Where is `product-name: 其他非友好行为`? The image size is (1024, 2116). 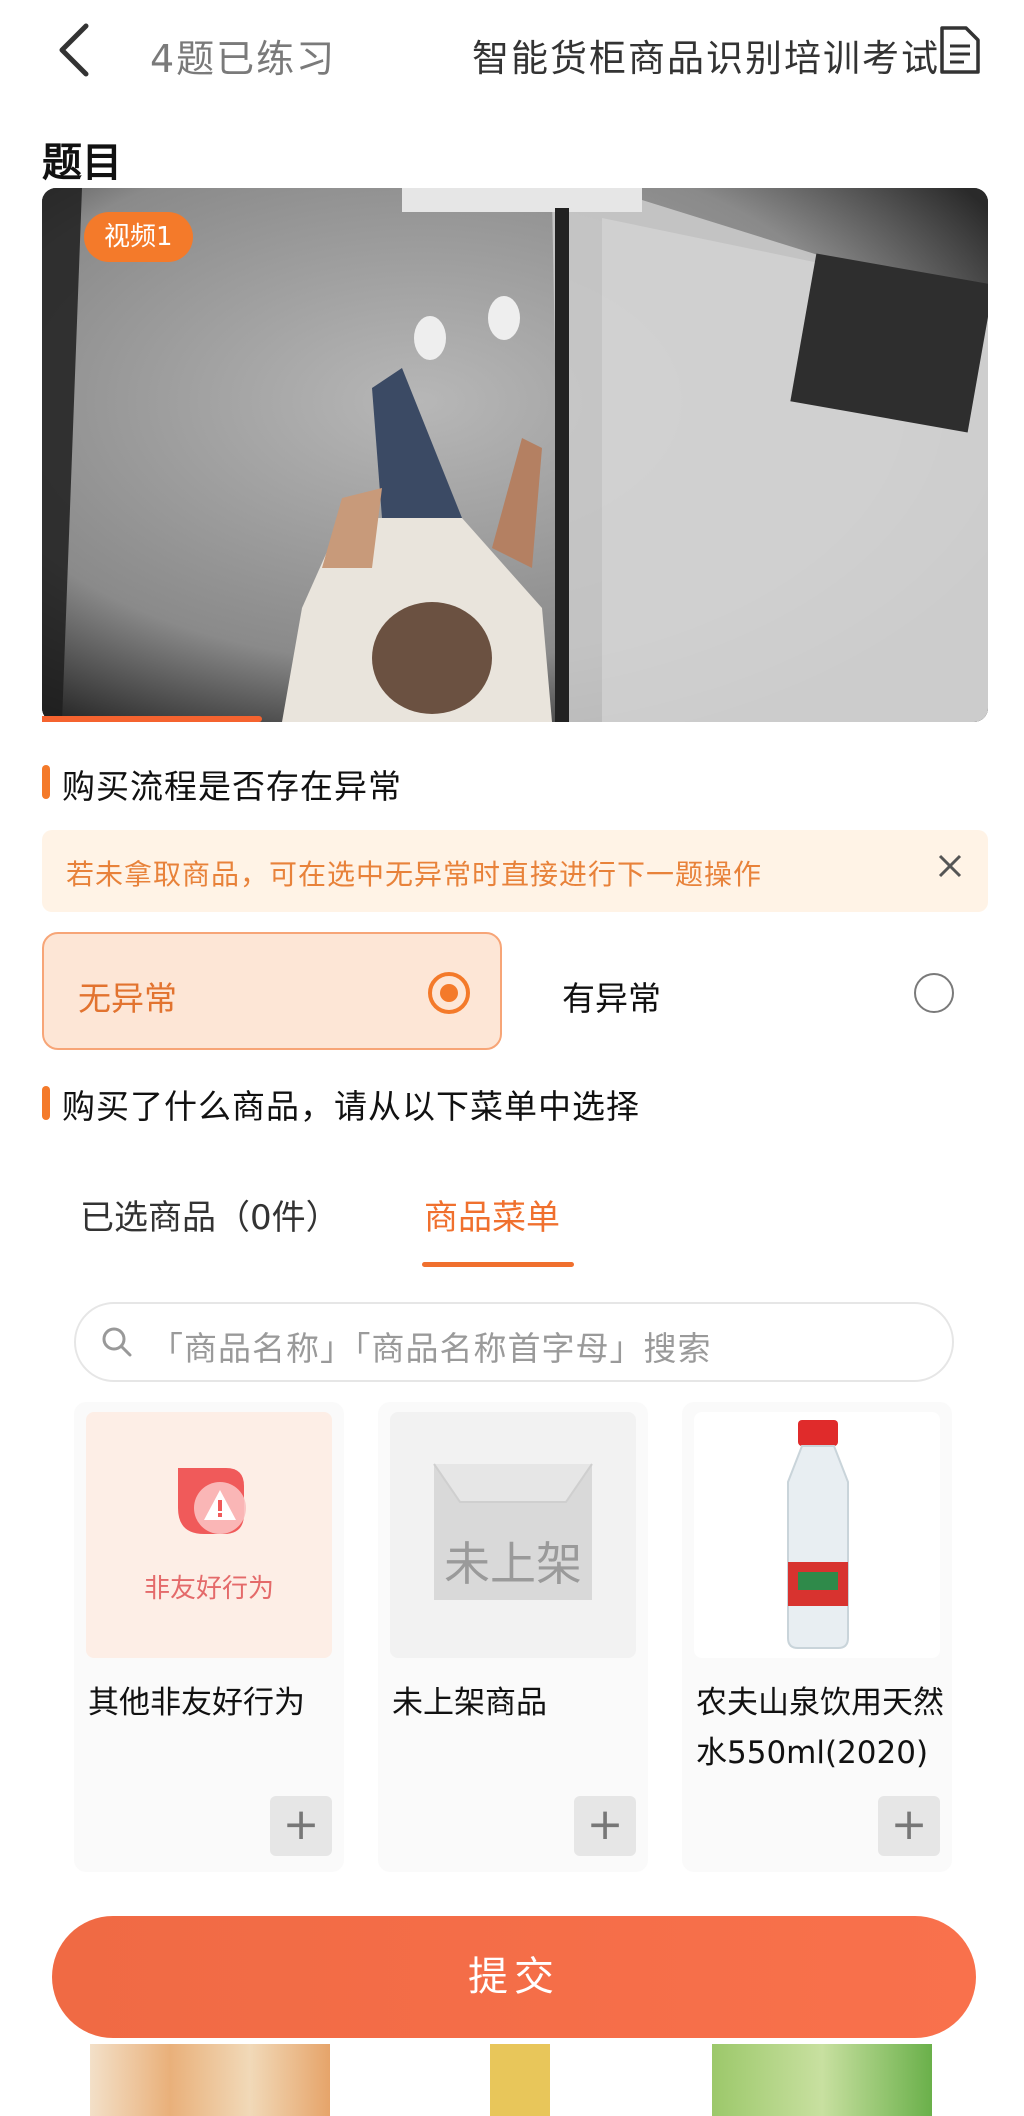
product-name: 其他非友好行为 is located at coordinates (196, 1703).